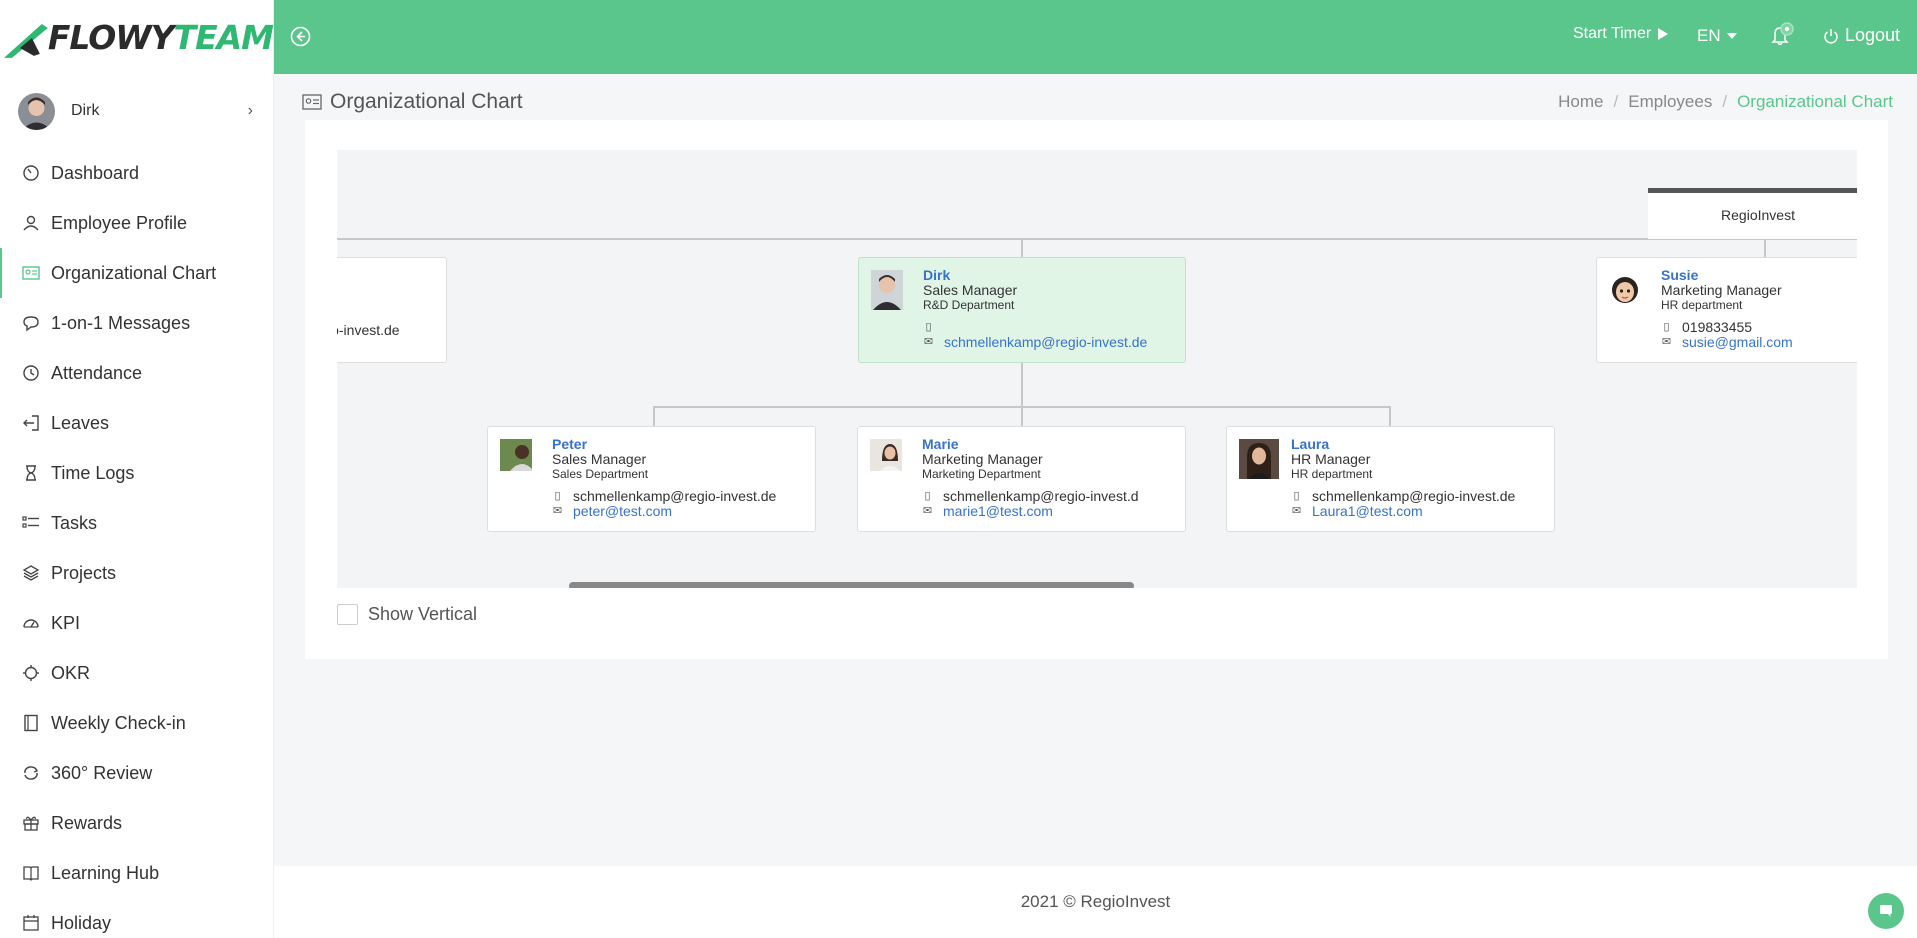  What do you see at coordinates (31, 823) in the screenshot?
I see `gift-icon` at bounding box center [31, 823].